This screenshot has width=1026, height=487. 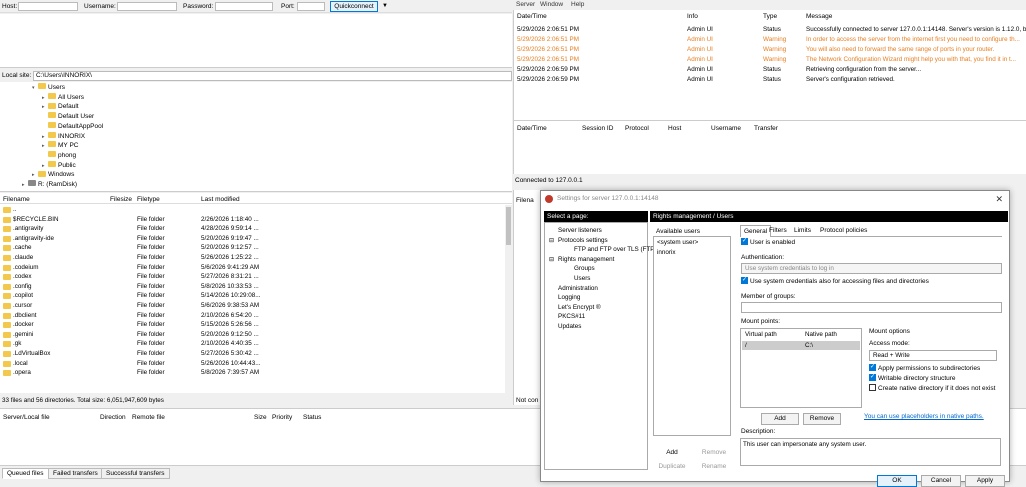 What do you see at coordinates (508, 299) in the screenshot?
I see `file-list-scrollbar` at bounding box center [508, 299].